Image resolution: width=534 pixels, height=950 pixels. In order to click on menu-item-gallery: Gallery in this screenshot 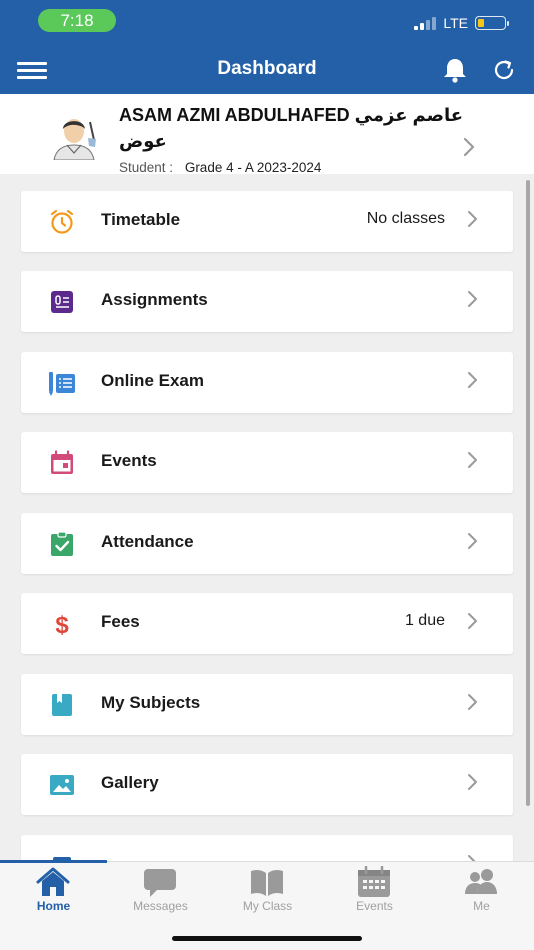, I will do `click(267, 784)`.